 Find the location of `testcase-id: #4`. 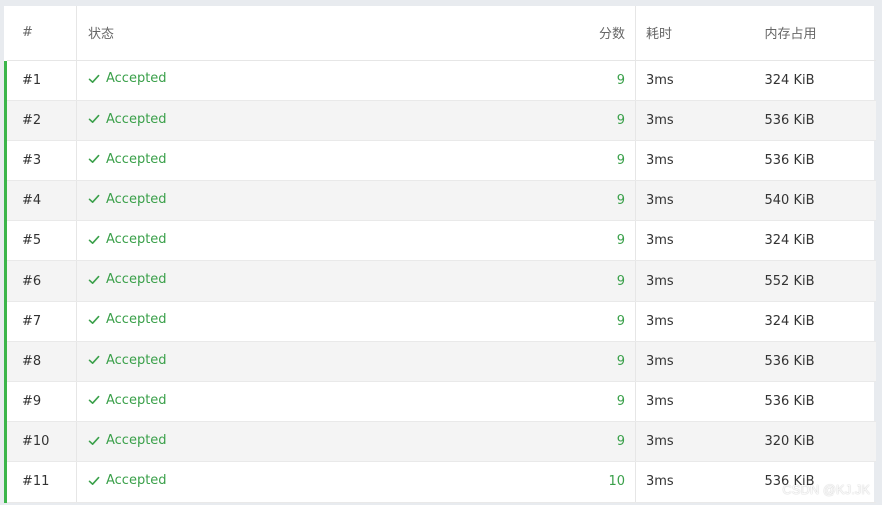

testcase-id: #4 is located at coordinates (40, 201).